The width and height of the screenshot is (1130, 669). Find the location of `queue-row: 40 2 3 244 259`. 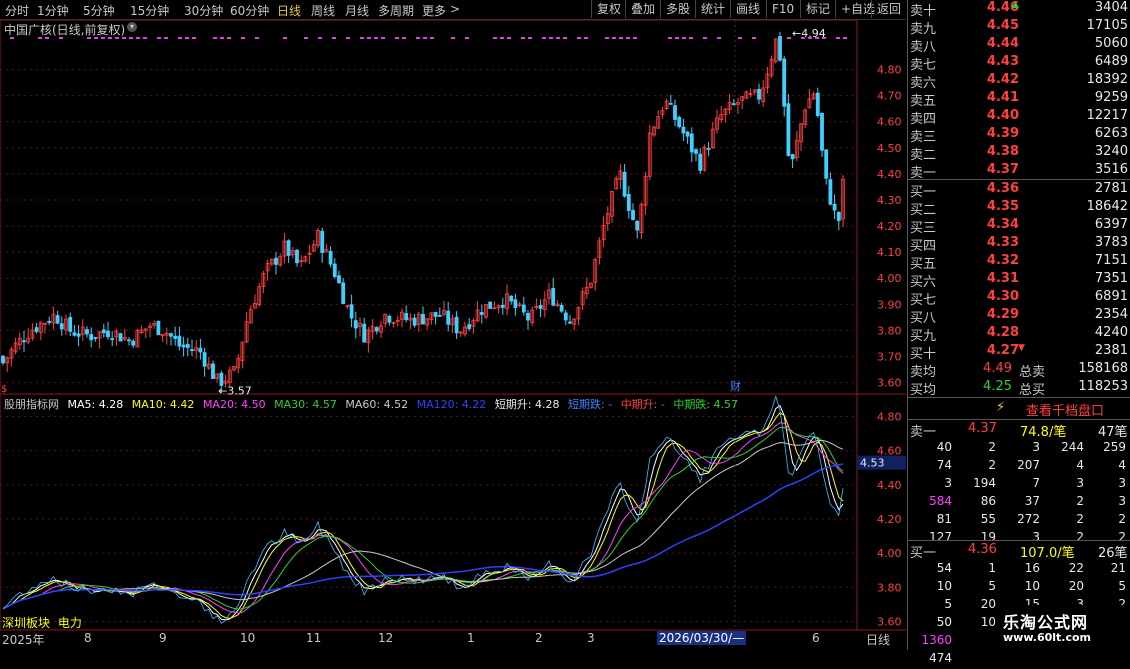

queue-row: 40 2 3 244 259 is located at coordinates (1019, 449).